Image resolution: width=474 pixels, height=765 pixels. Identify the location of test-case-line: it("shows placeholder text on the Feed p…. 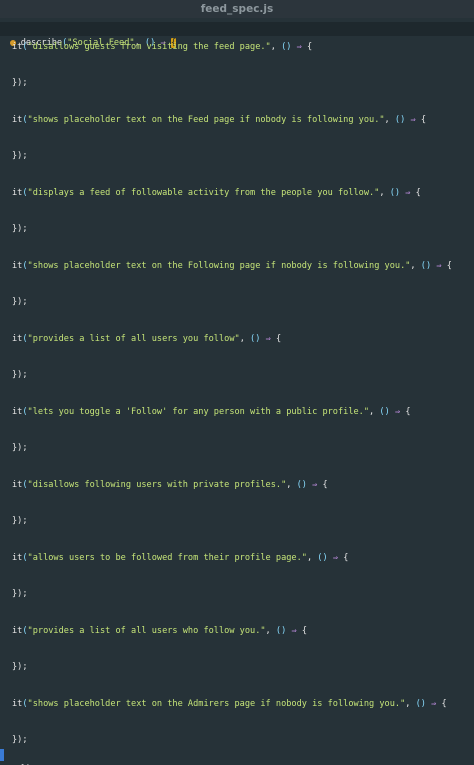
(237, 120).